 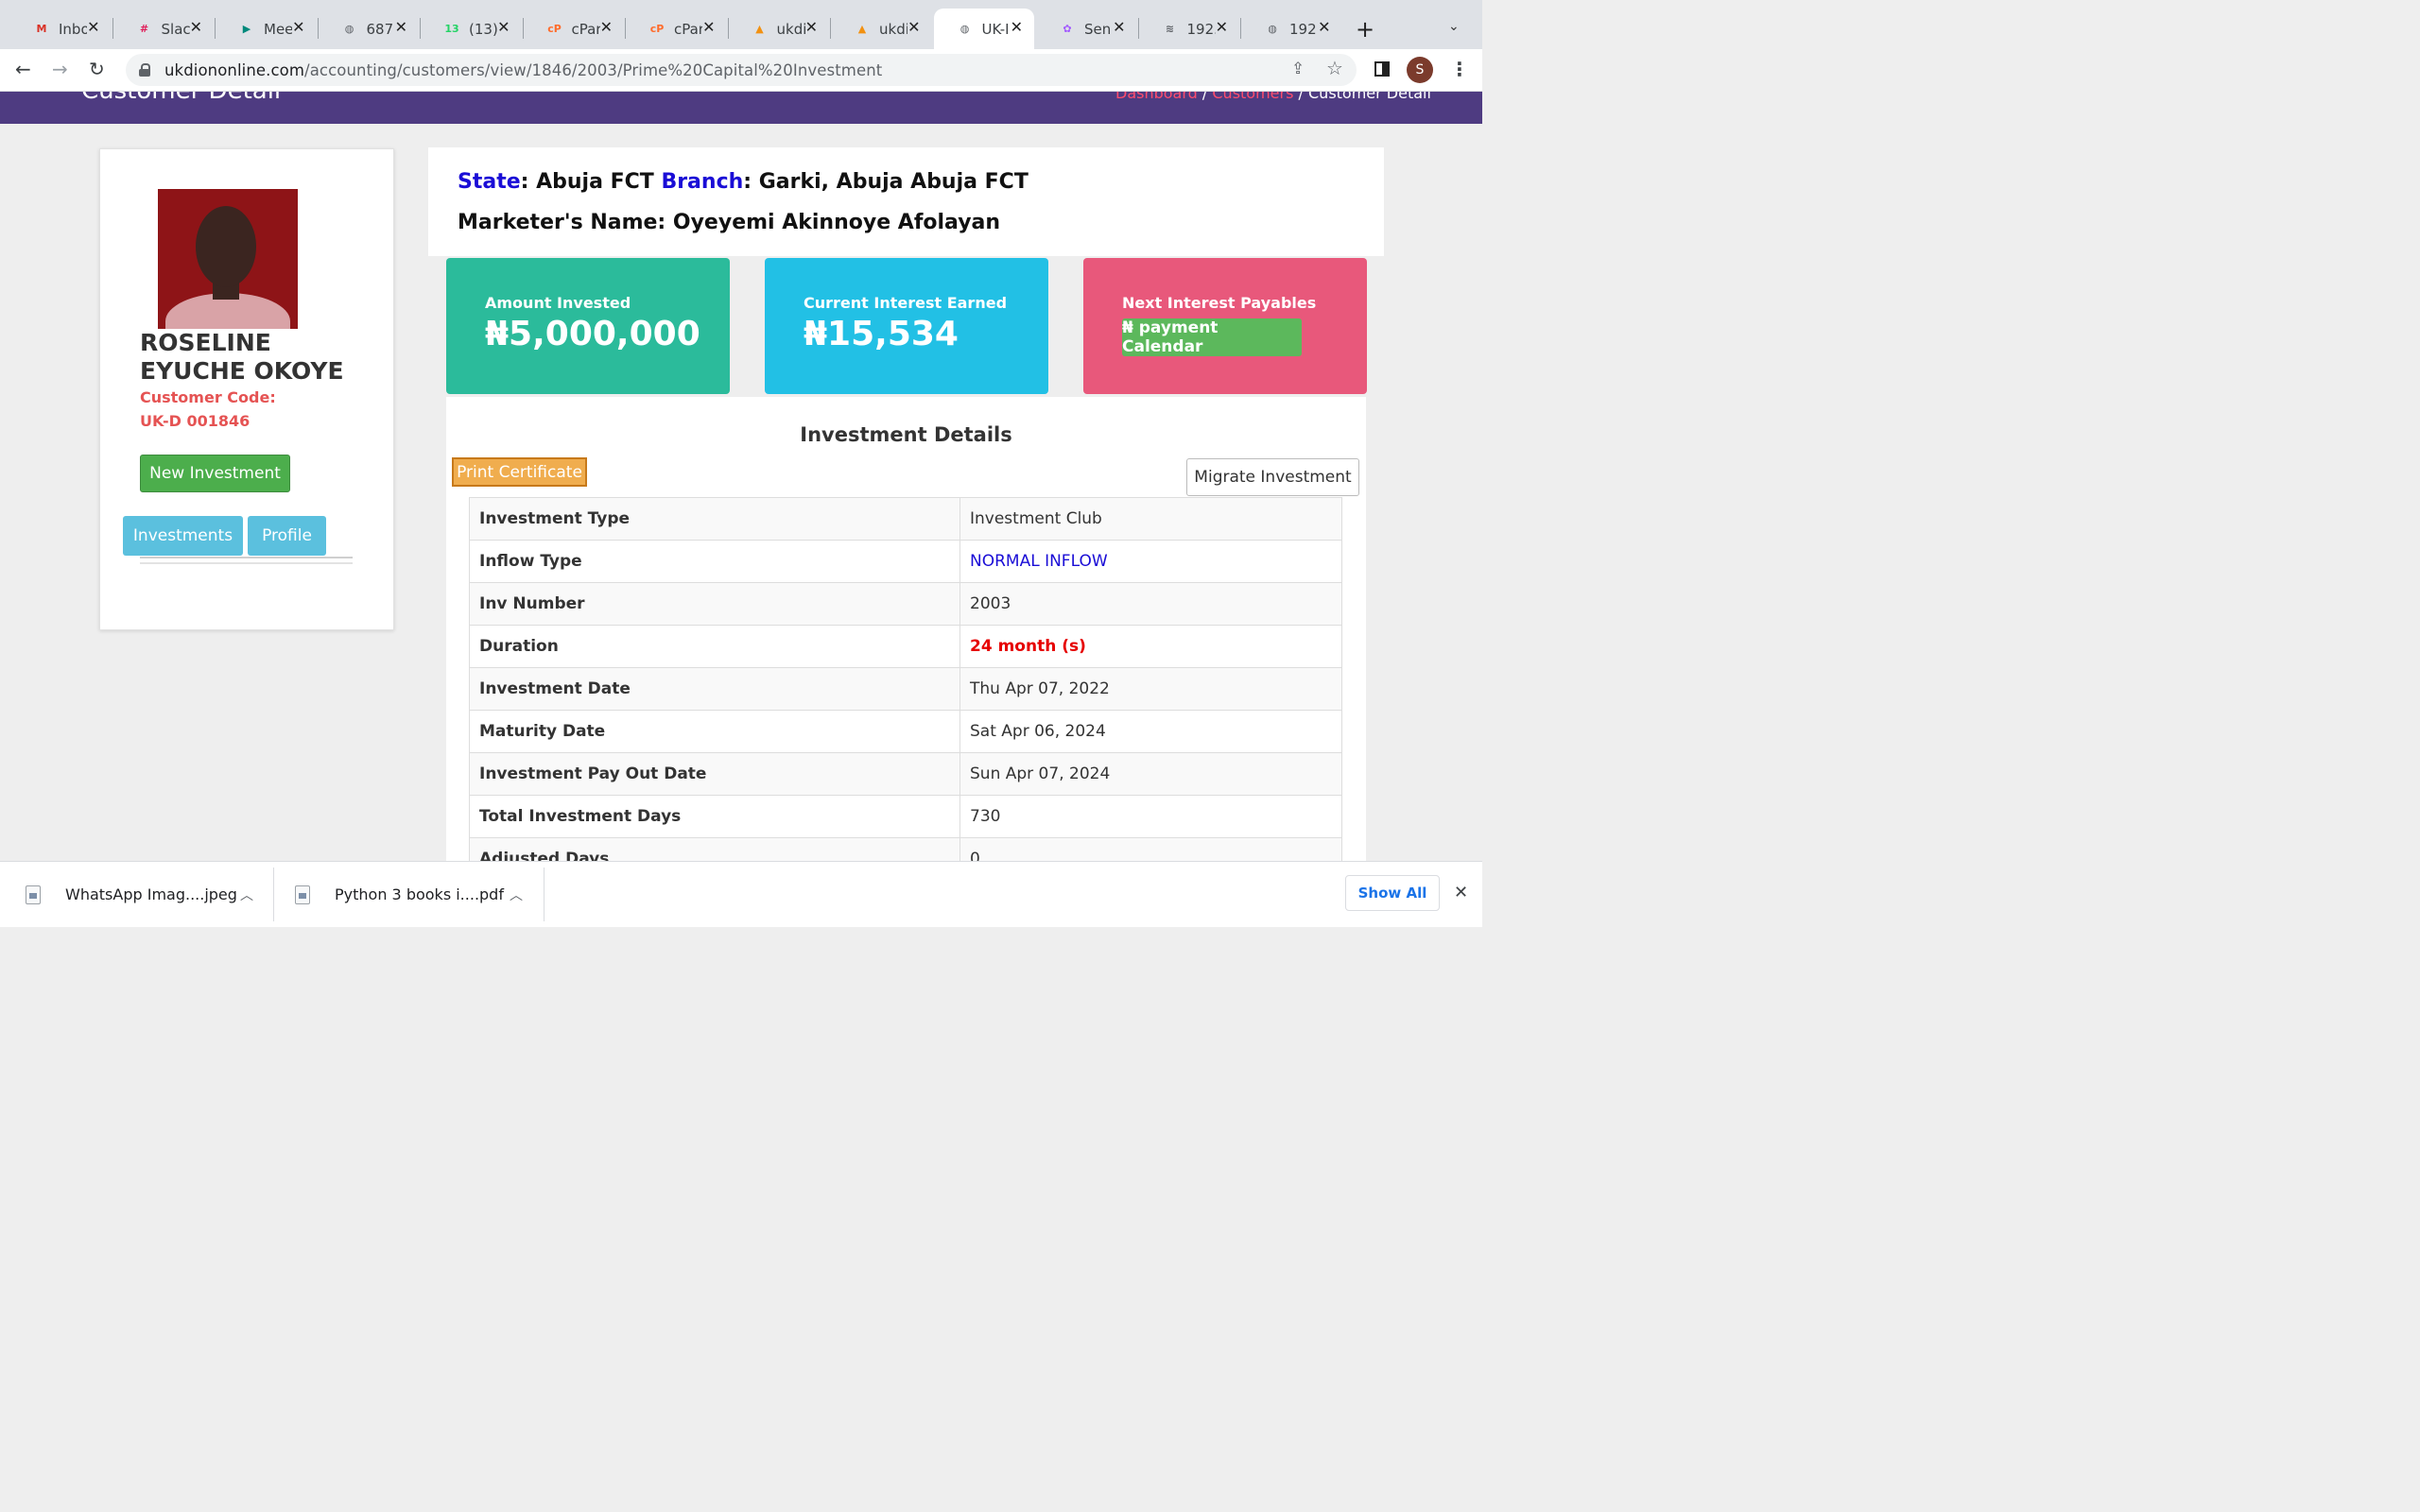 I want to click on state-label: State, so click(x=490, y=182).